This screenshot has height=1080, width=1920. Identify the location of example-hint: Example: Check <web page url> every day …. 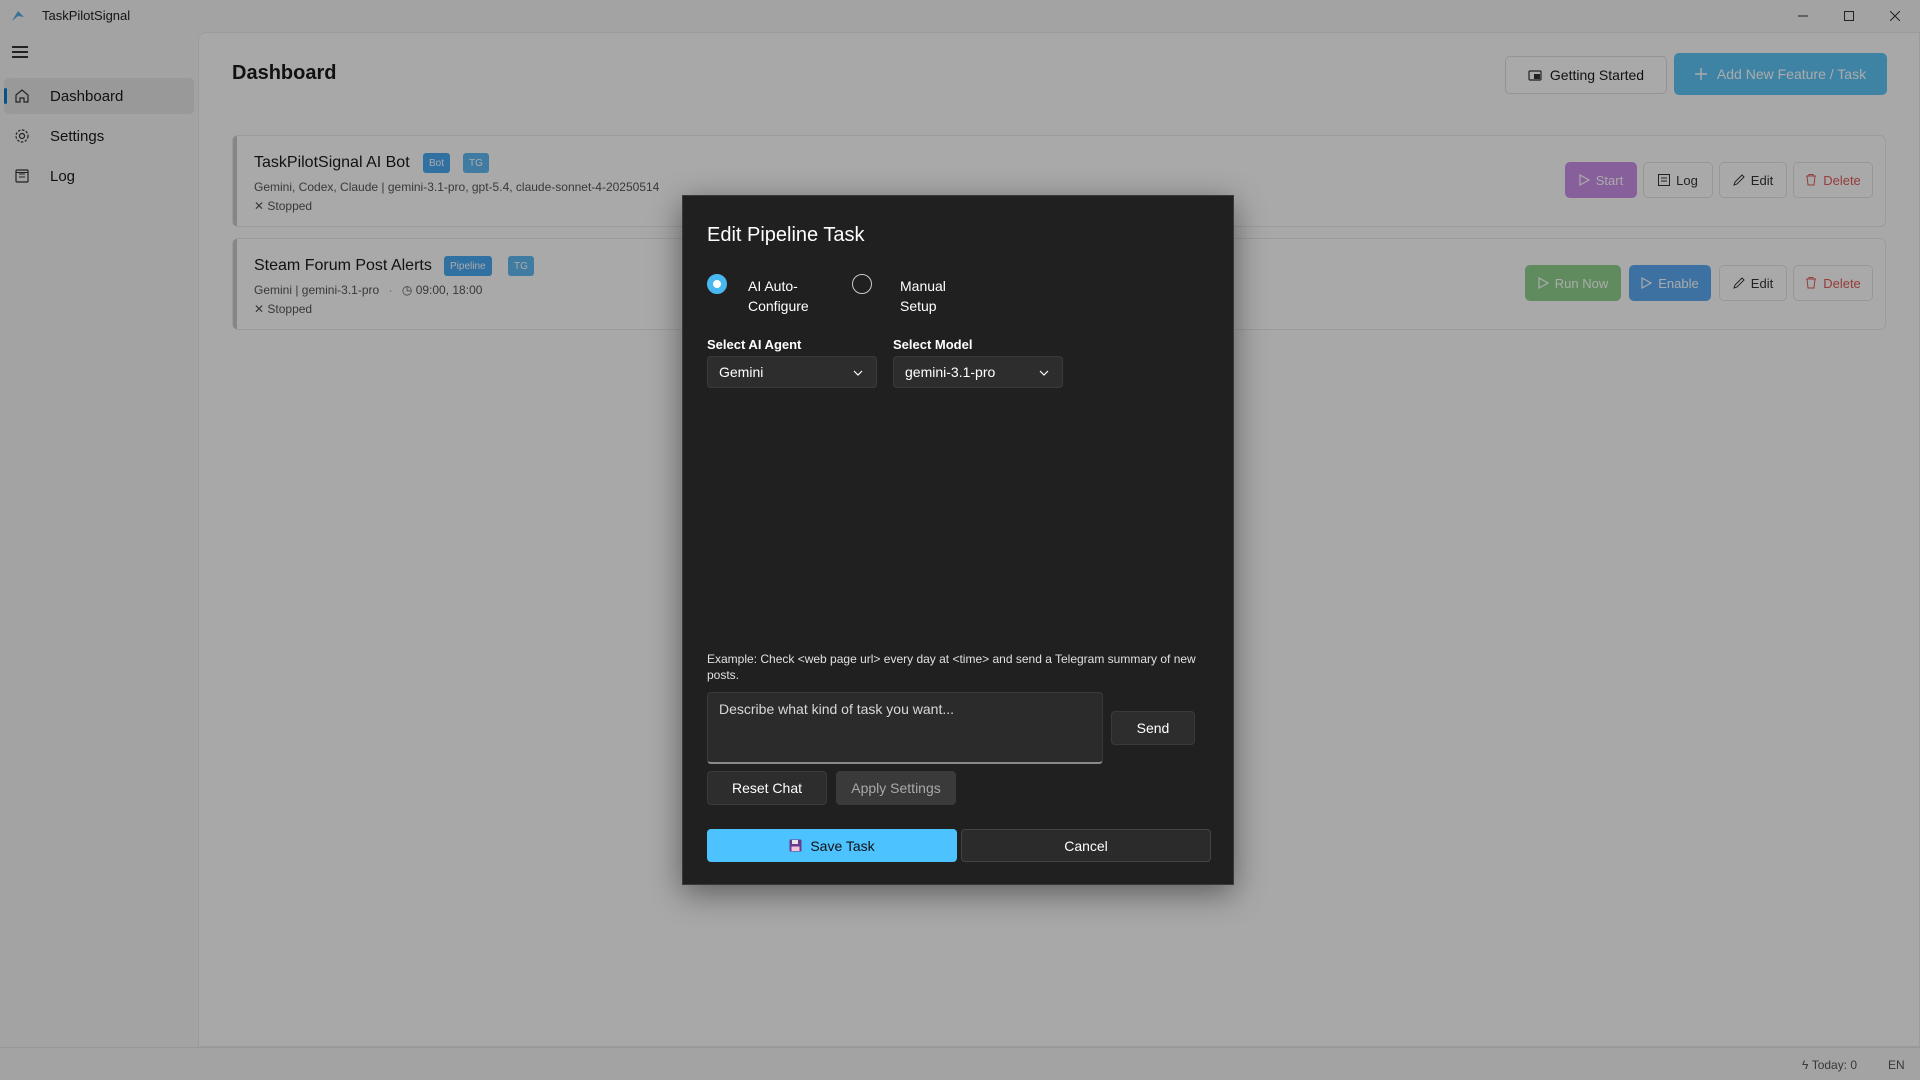
(951, 667).